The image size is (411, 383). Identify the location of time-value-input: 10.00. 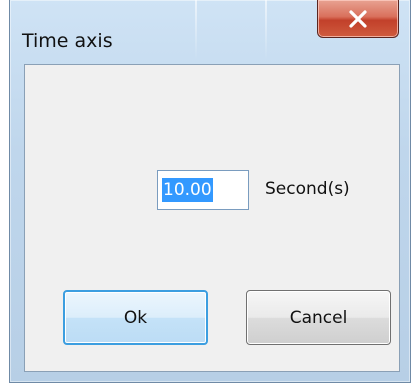
(203, 190).